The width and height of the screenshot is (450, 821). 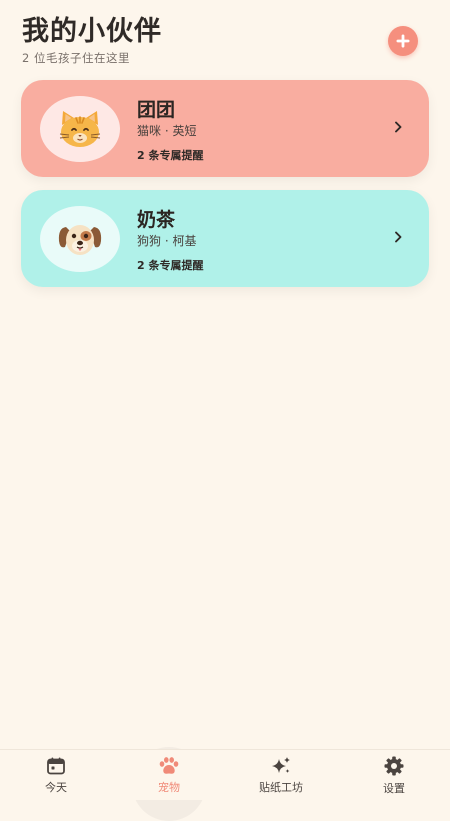 I want to click on dog-face-icon, so click(x=80, y=240).